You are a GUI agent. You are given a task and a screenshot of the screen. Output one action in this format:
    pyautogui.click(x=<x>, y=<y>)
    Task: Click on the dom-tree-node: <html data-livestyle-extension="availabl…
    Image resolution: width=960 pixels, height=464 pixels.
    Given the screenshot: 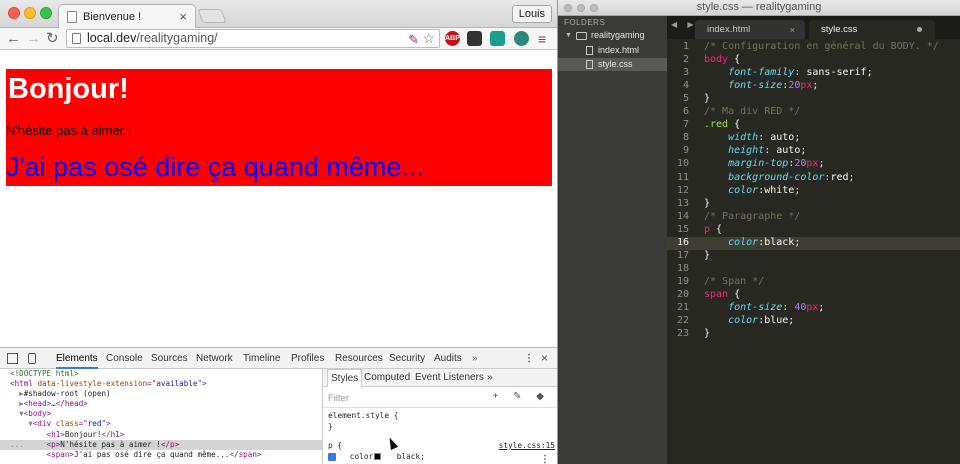 What is the action you would take?
    pyautogui.click(x=161, y=384)
    